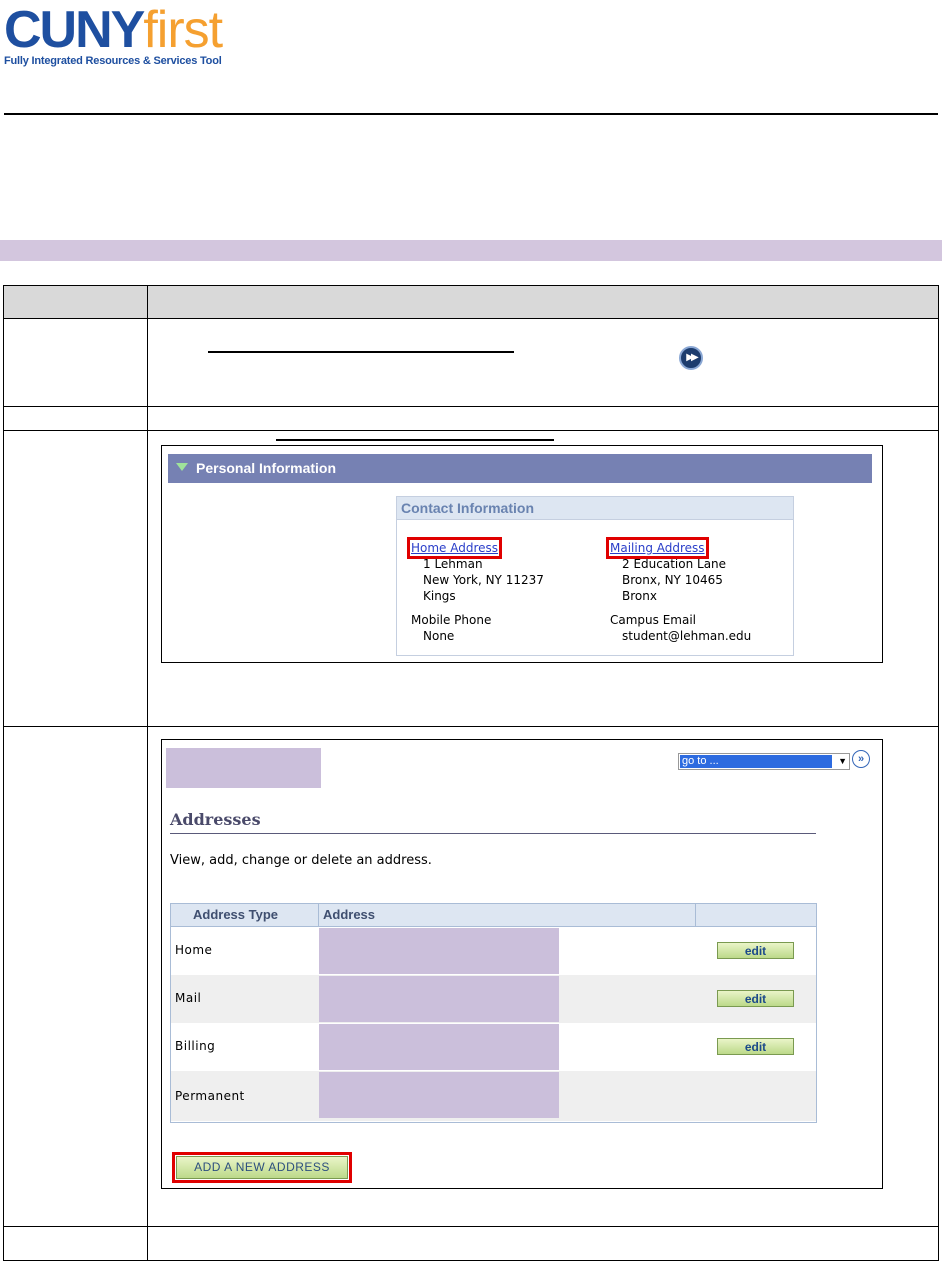 This screenshot has width=942, height=1275. Describe the element at coordinates (483, 580) in the screenshot. I see `home-address-line: New York, NY 11237` at that location.